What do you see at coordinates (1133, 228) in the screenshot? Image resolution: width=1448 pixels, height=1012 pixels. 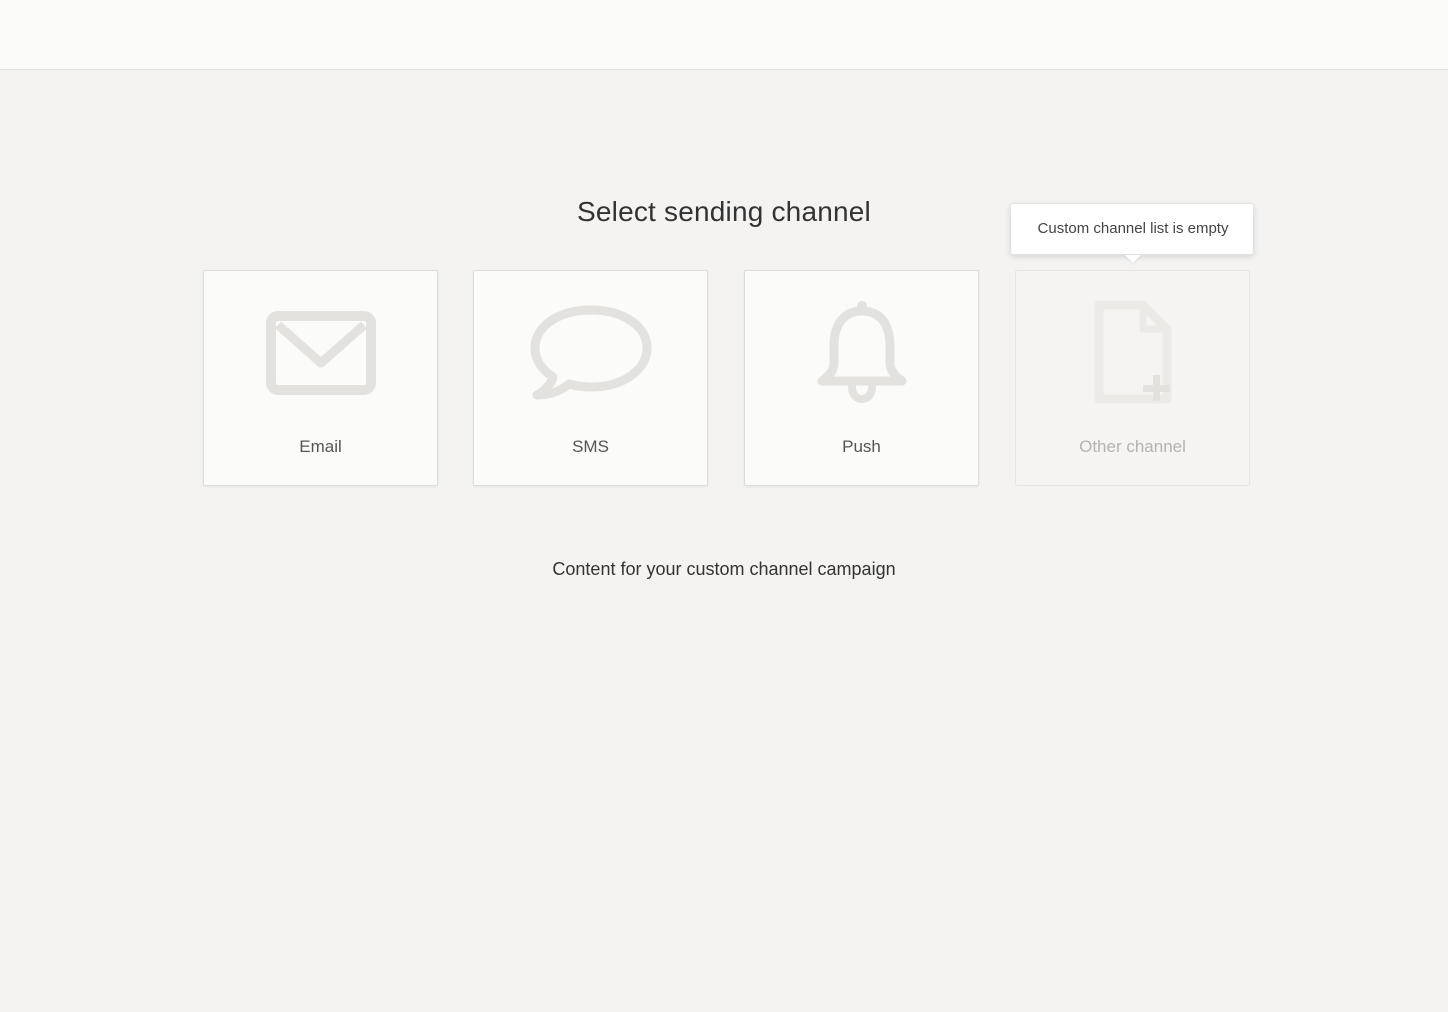 I see `tooltip-text: Custom channel list is empty` at bounding box center [1133, 228].